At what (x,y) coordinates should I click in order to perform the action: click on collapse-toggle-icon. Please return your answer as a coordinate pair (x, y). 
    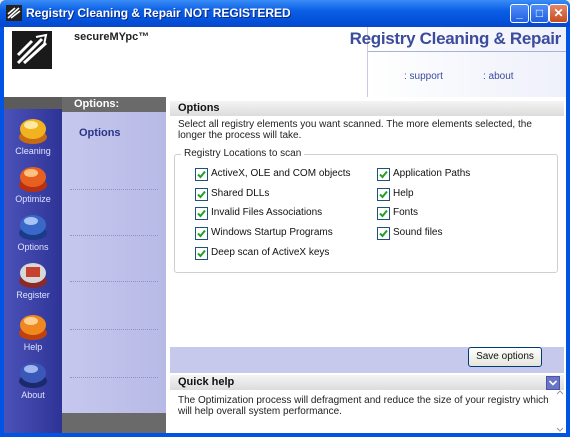
    Looking at the image, I should click on (553, 383).